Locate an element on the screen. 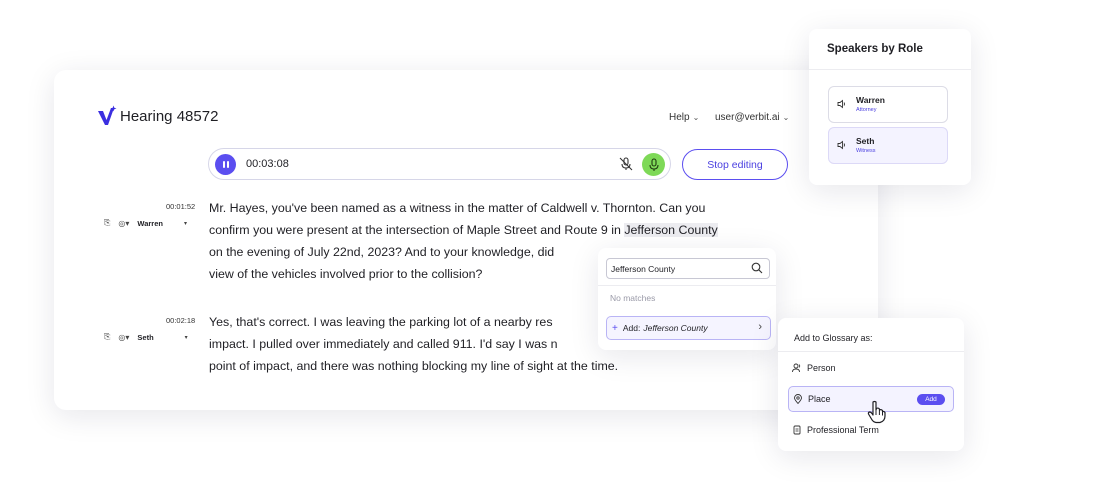 The image size is (1105, 482). glossary-title: Add to Glossary as: is located at coordinates (833, 338).